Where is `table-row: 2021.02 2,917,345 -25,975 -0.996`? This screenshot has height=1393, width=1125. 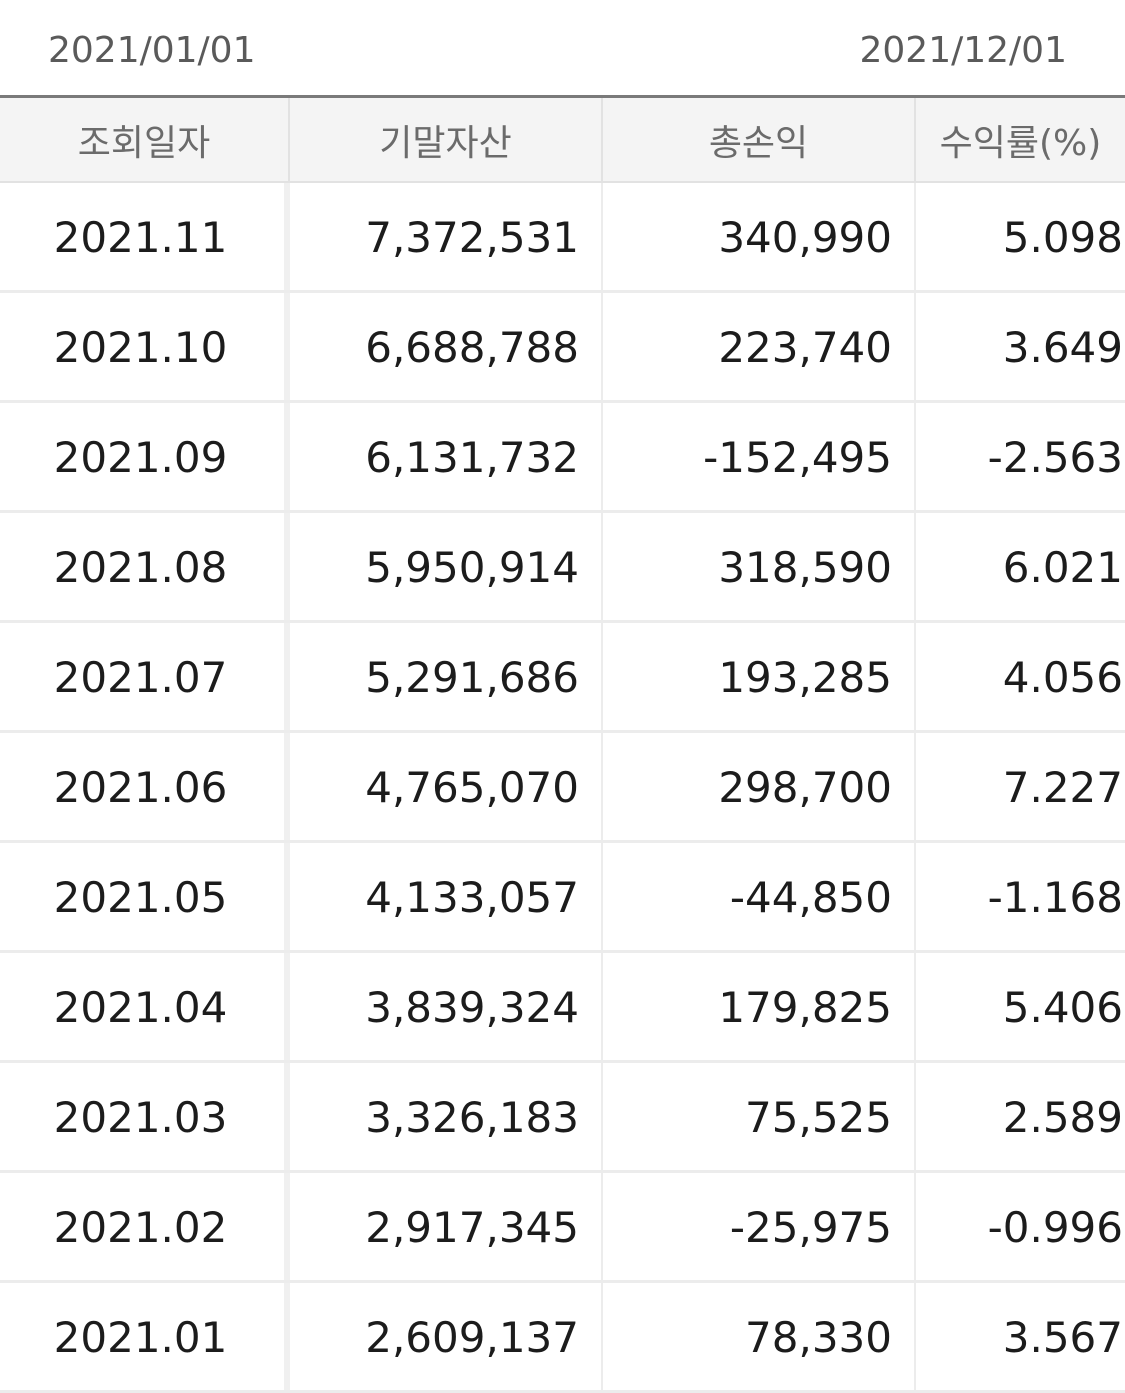
table-row: 2021.02 2,917,345 -25,975 -0.996 is located at coordinates (562, 1228).